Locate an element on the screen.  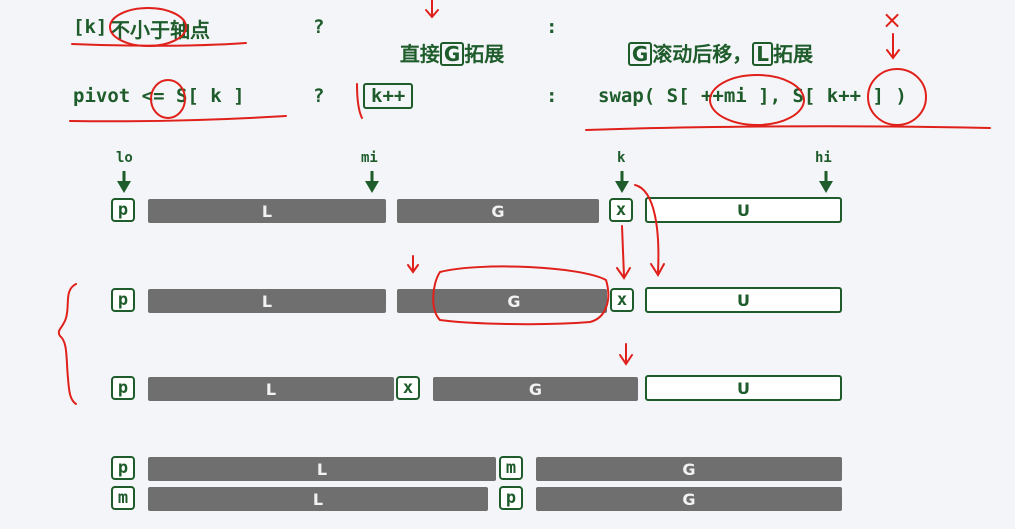
circle-k-plusplus is located at coordinates (897, 97).